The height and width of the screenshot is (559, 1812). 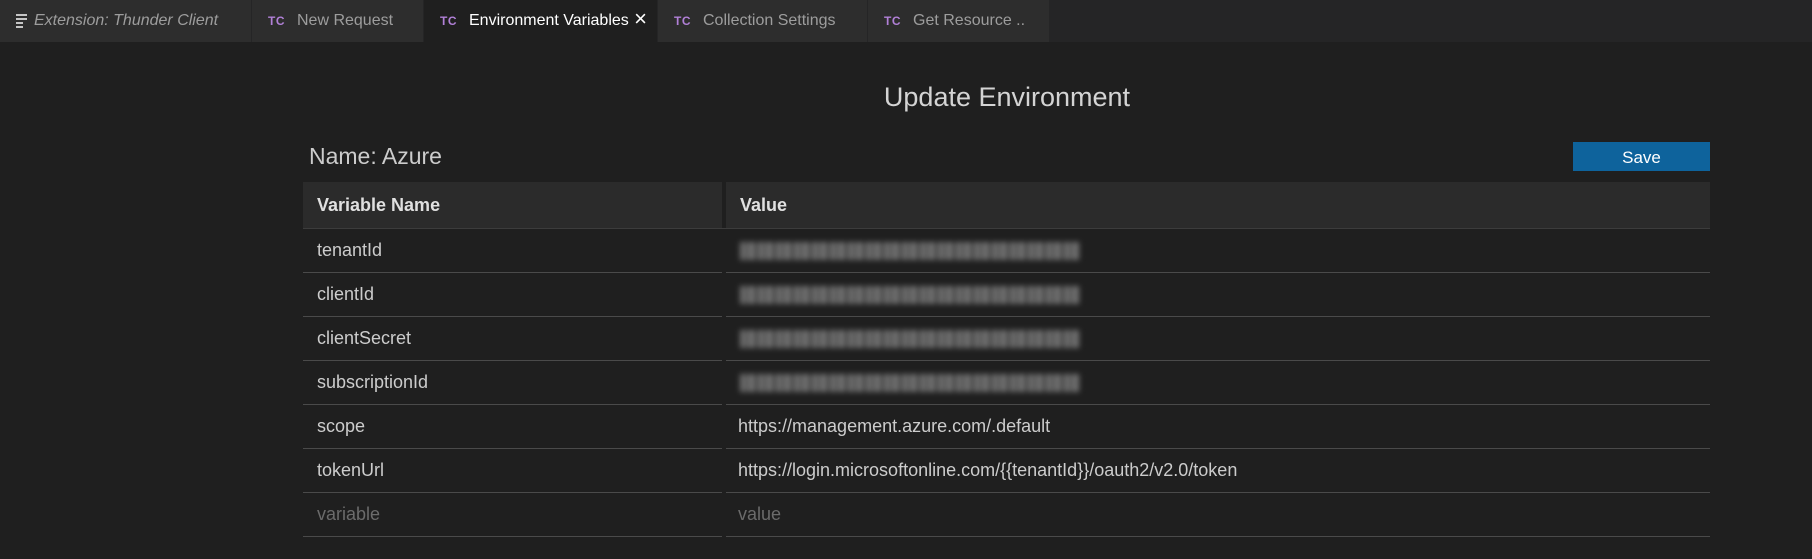 I want to click on table-row: subscriptionId, so click(x=1006, y=383).